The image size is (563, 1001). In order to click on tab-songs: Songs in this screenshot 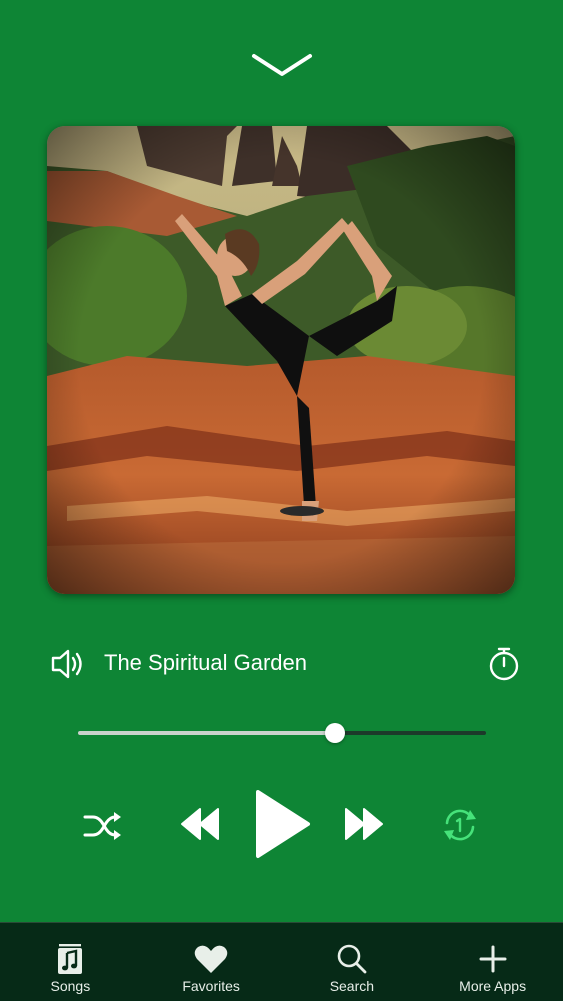, I will do `click(70, 962)`.